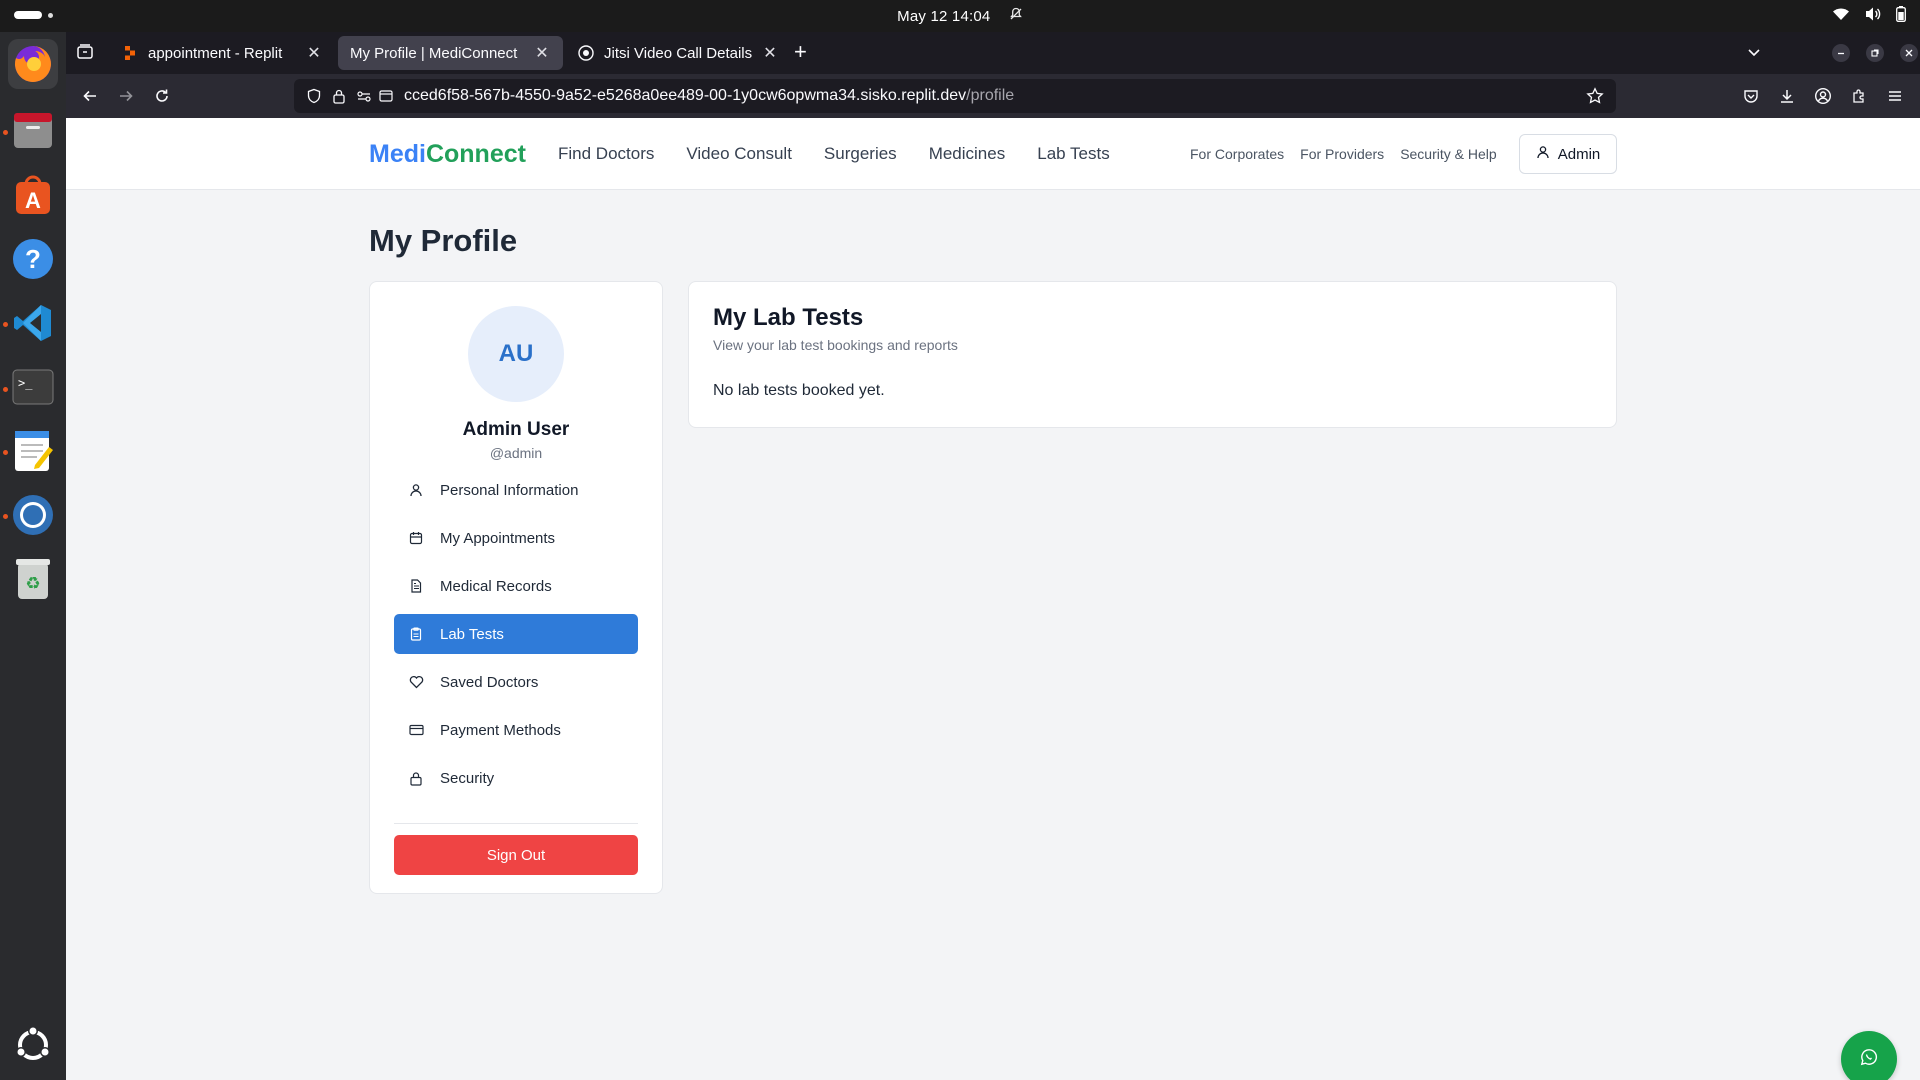 This screenshot has width=1920, height=1080. Describe the element at coordinates (1859, 96) in the screenshot. I see `extensions-icon` at that location.